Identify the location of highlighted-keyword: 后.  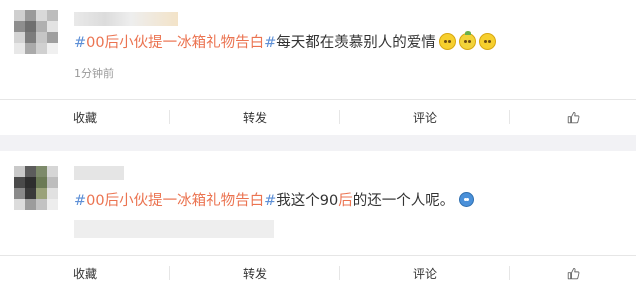
(345, 201).